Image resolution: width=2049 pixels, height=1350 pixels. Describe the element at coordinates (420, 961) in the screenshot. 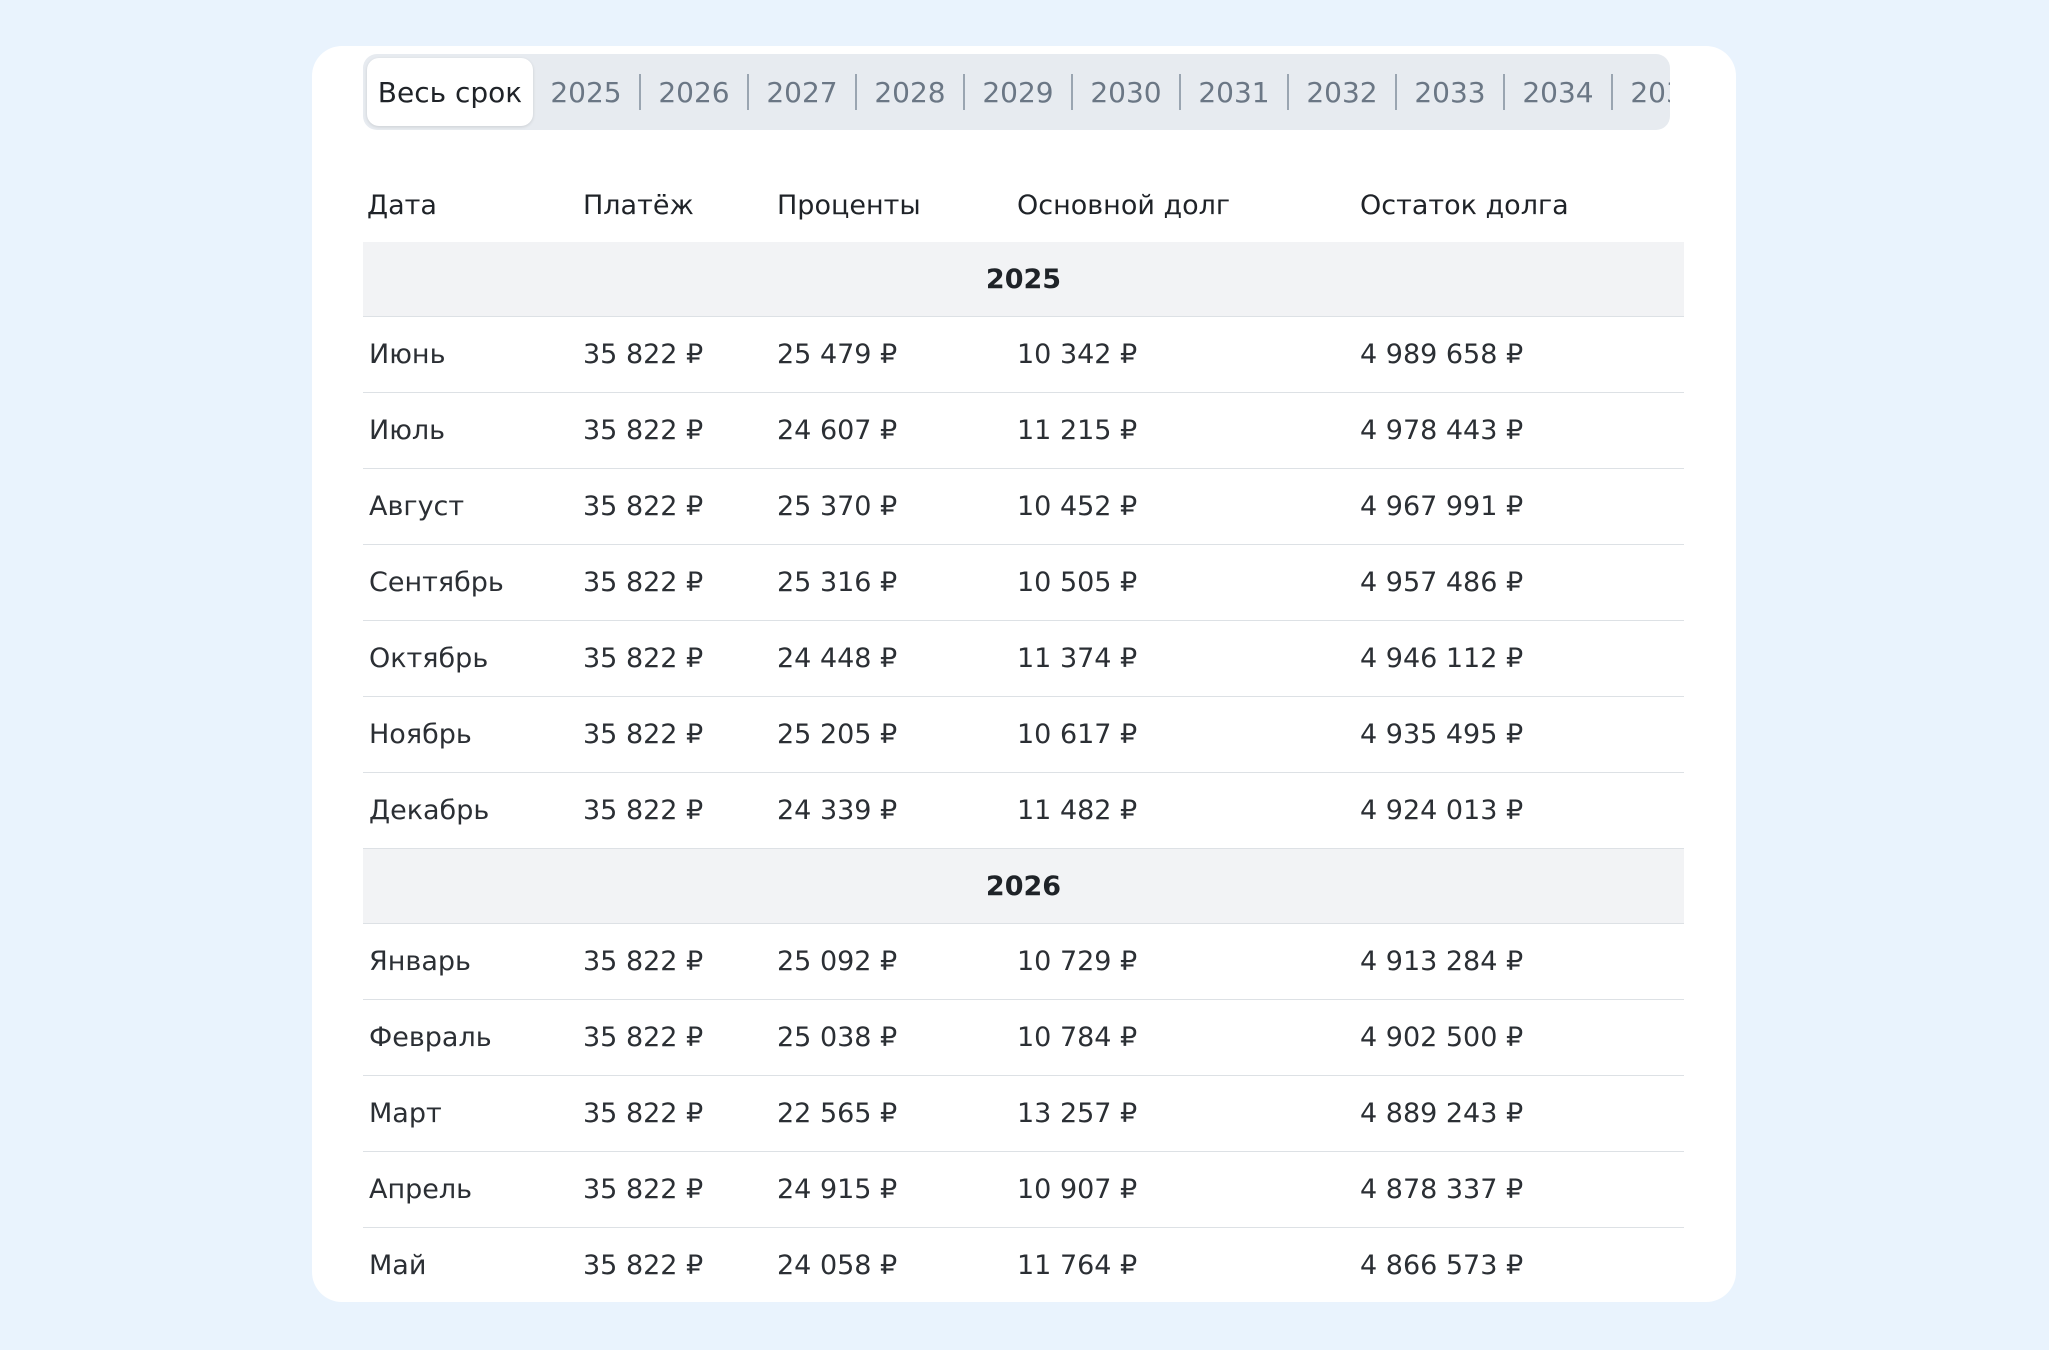

I see `cell-month: Январь` at that location.